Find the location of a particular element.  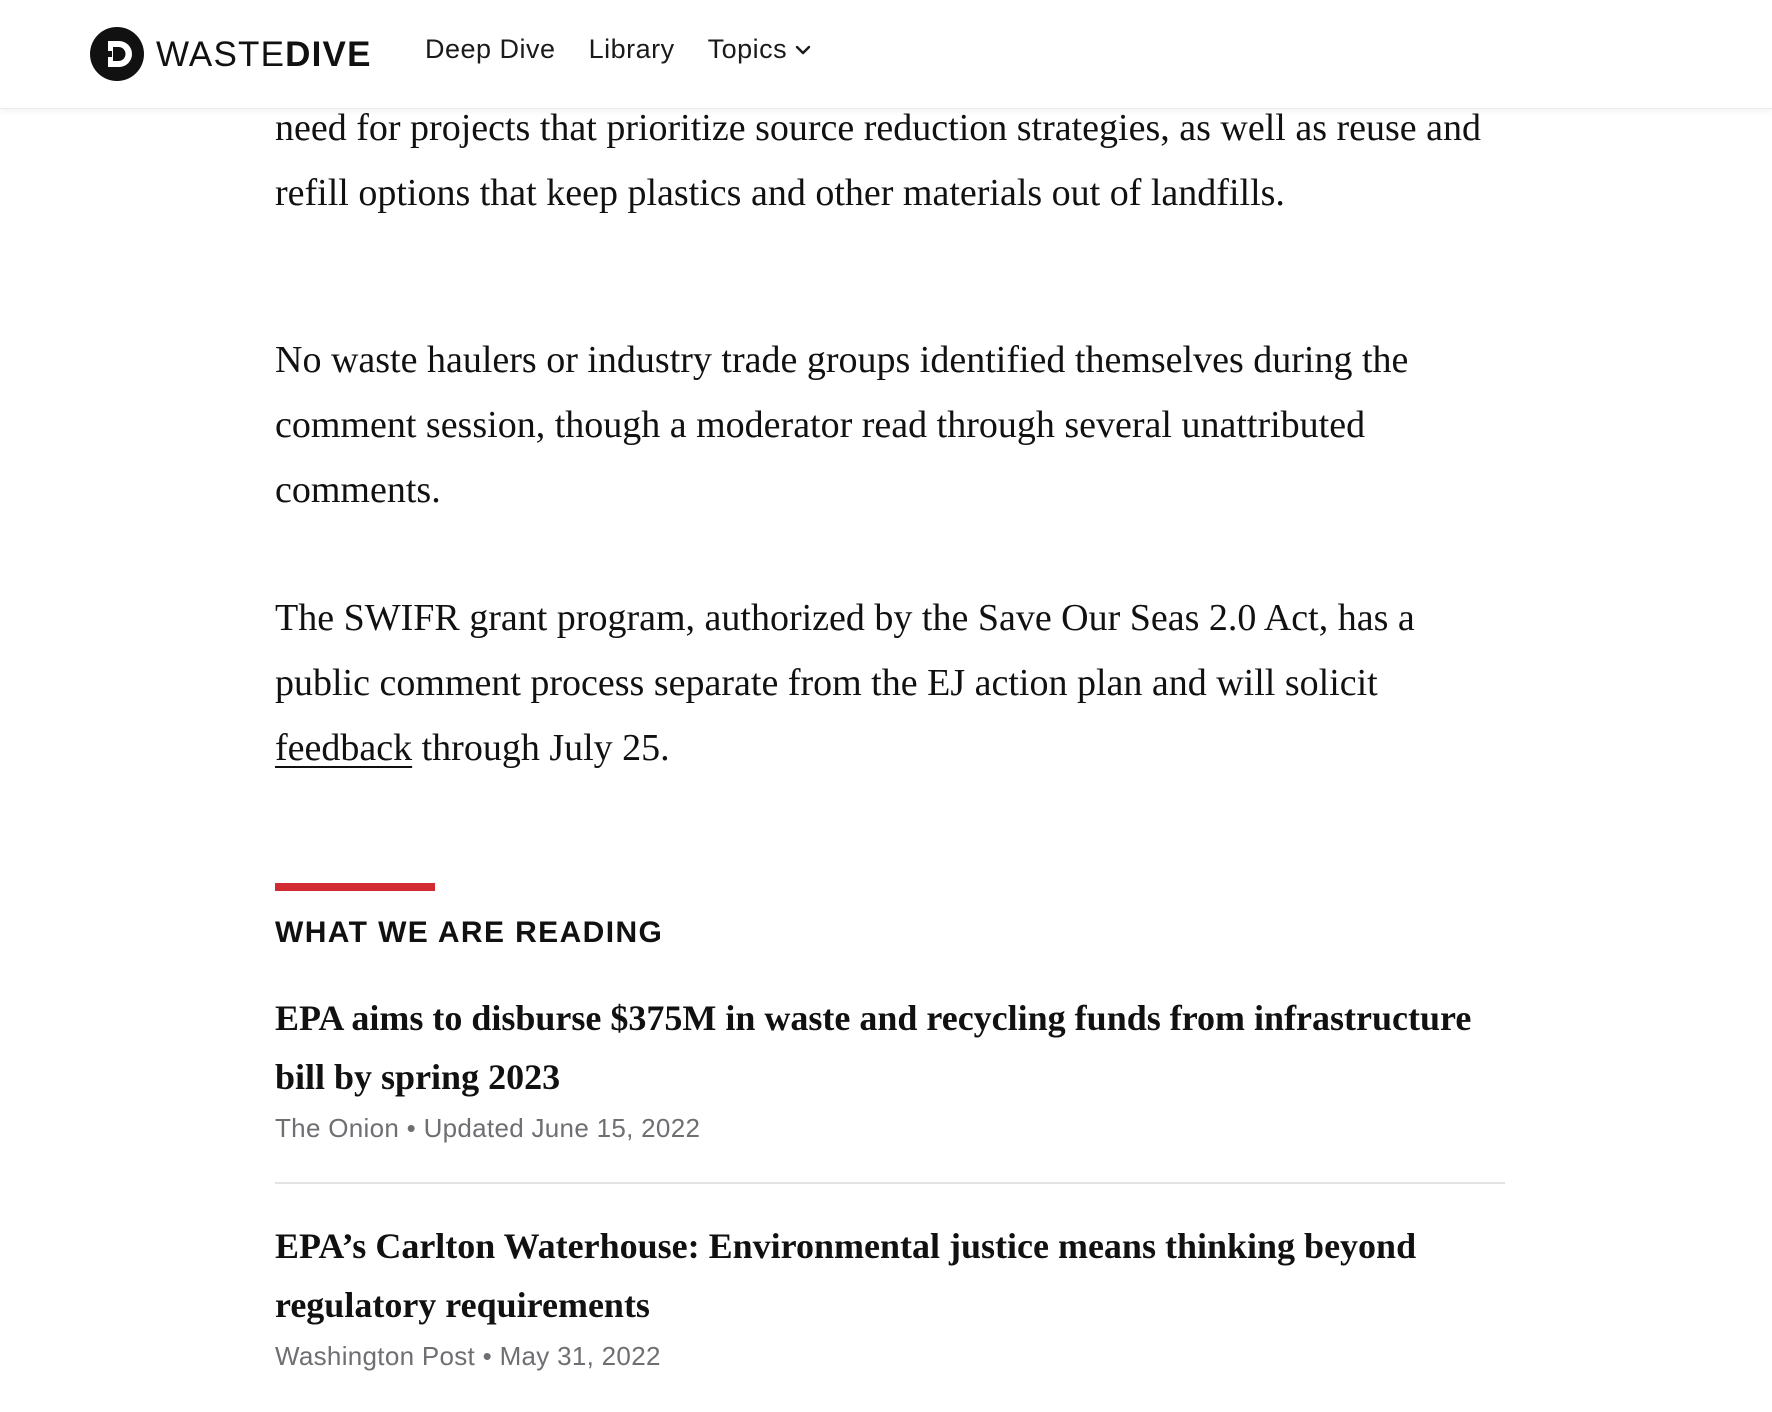

nav-deep-dive: Deep Dive is located at coordinates (490, 49).